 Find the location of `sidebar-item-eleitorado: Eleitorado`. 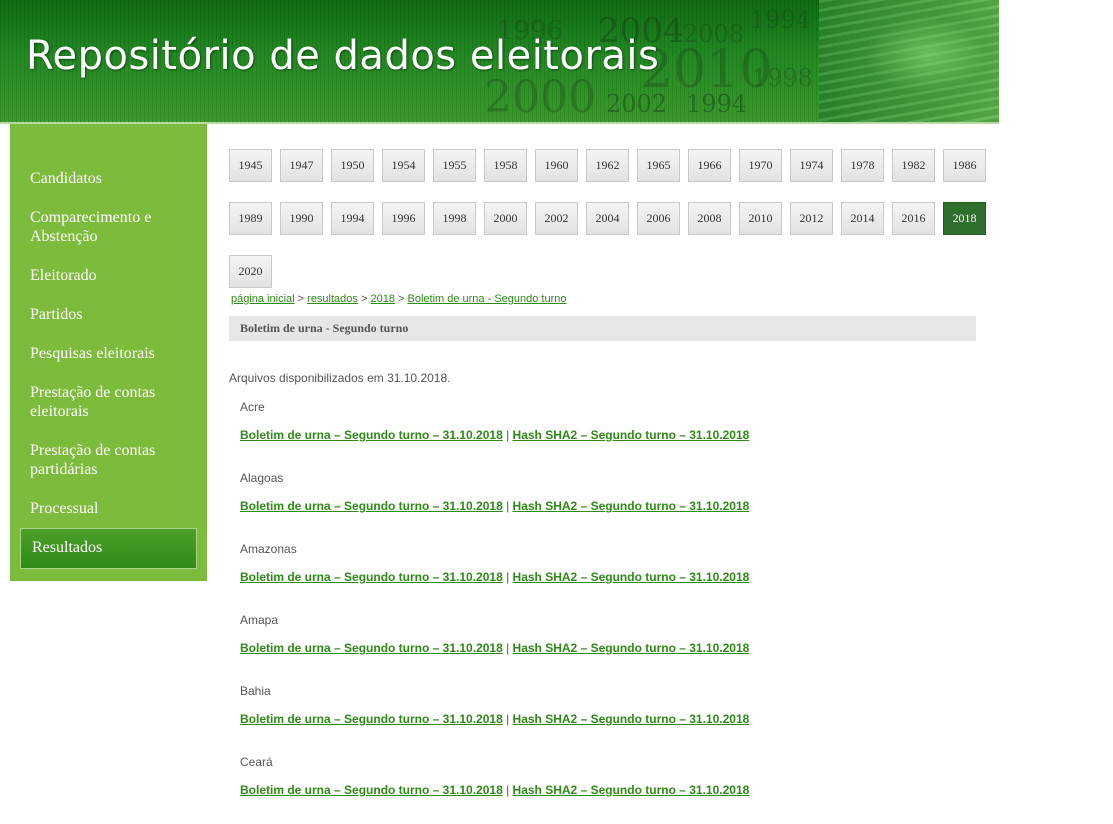

sidebar-item-eleitorado: Eleitorado is located at coordinates (115, 275).